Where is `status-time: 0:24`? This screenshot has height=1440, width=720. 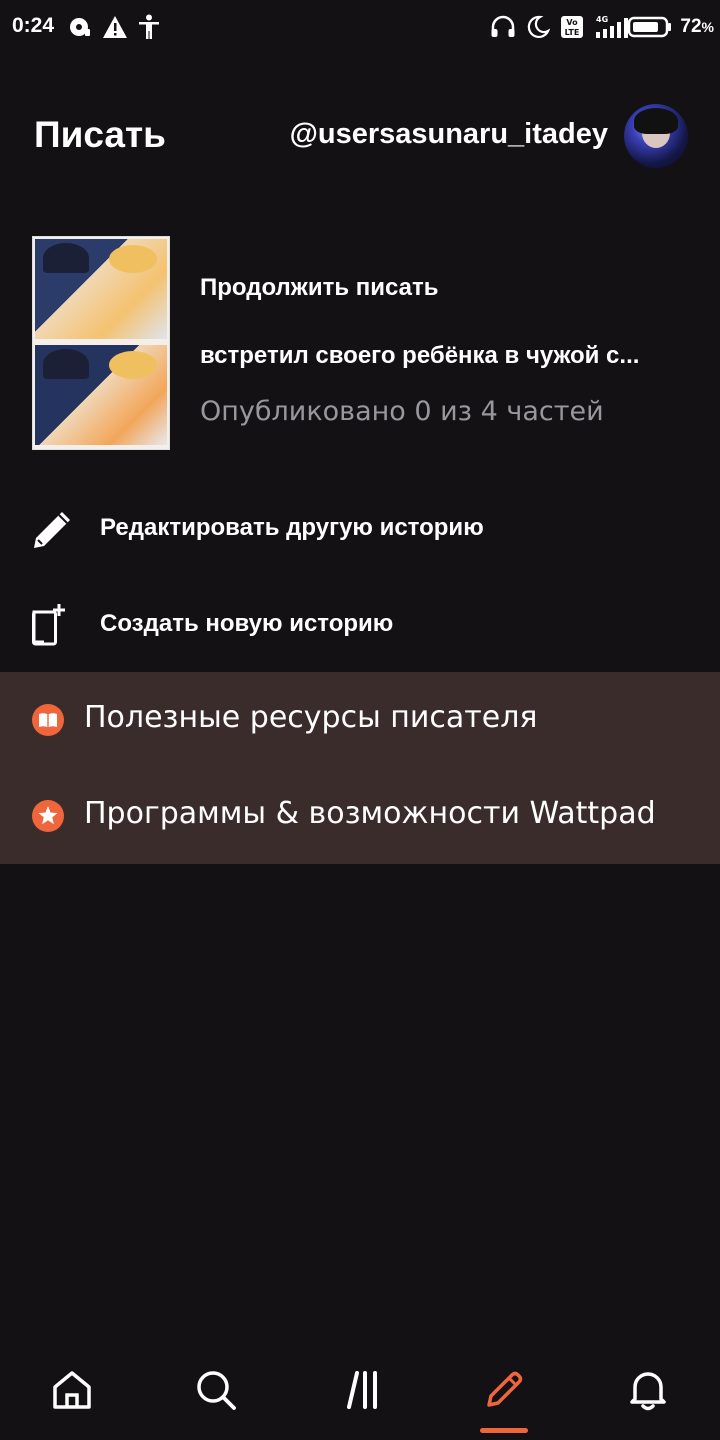
status-time: 0:24 is located at coordinates (33, 25).